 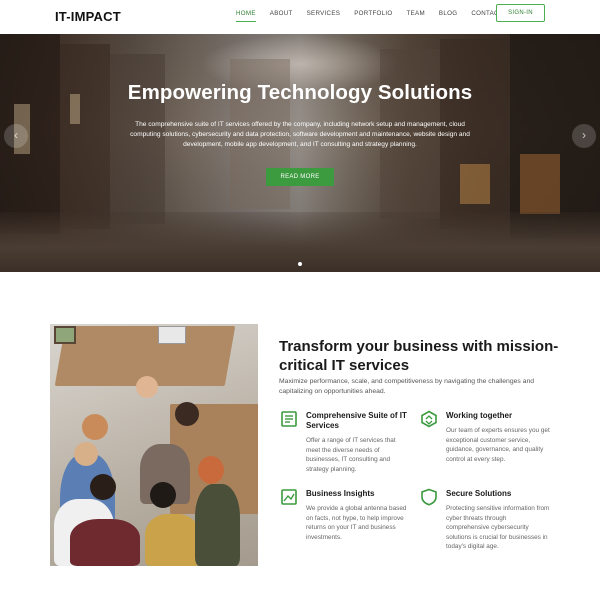 What do you see at coordinates (448, 16) in the screenshot?
I see `nav-blog: BLOG` at bounding box center [448, 16].